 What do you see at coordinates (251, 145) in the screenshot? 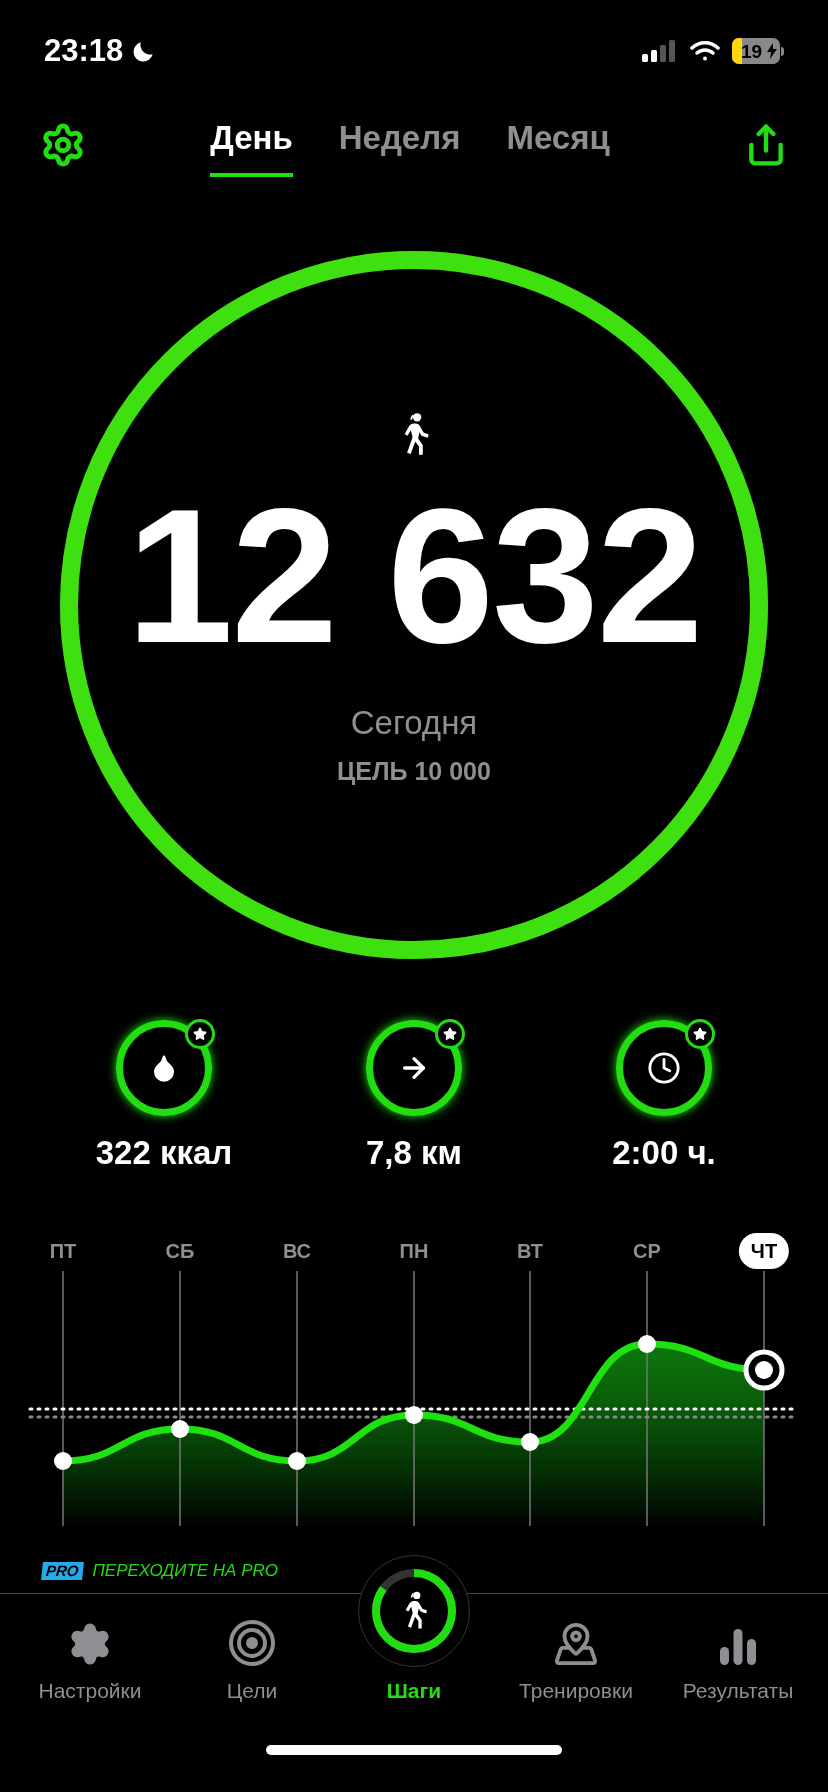
I see `period-tab: День` at bounding box center [251, 145].